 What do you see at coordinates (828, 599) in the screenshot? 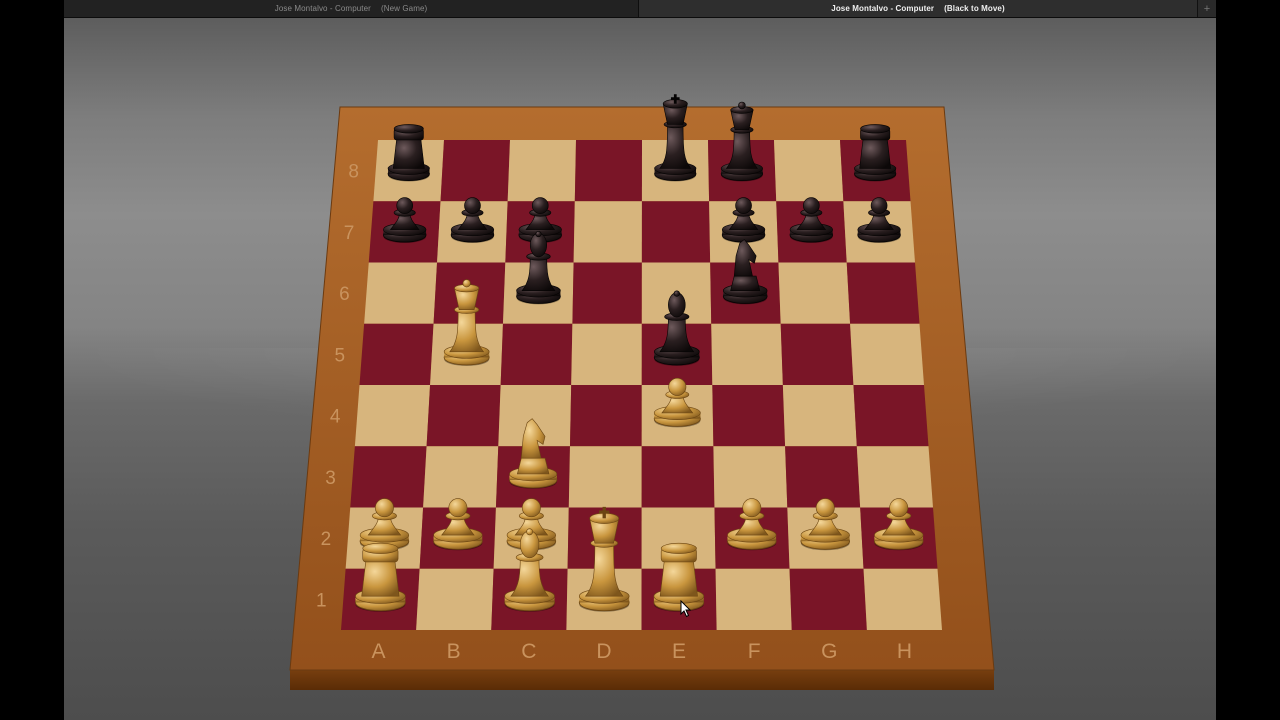
I see `square-g1` at bounding box center [828, 599].